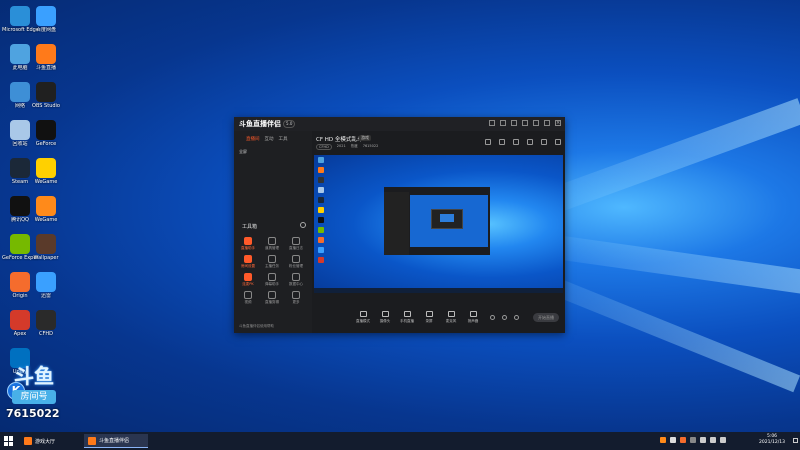  What do you see at coordinates (525, 123) in the screenshot?
I see `menu-icon` at bounding box center [525, 123].